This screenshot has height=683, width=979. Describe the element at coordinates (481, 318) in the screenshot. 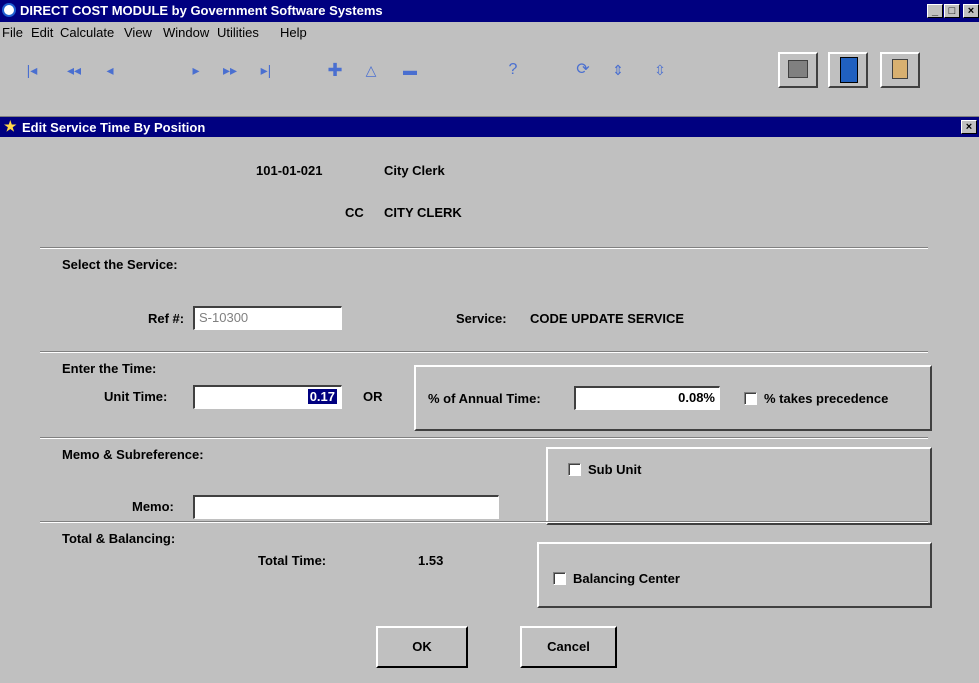

I see `service-label: Service:` at that location.